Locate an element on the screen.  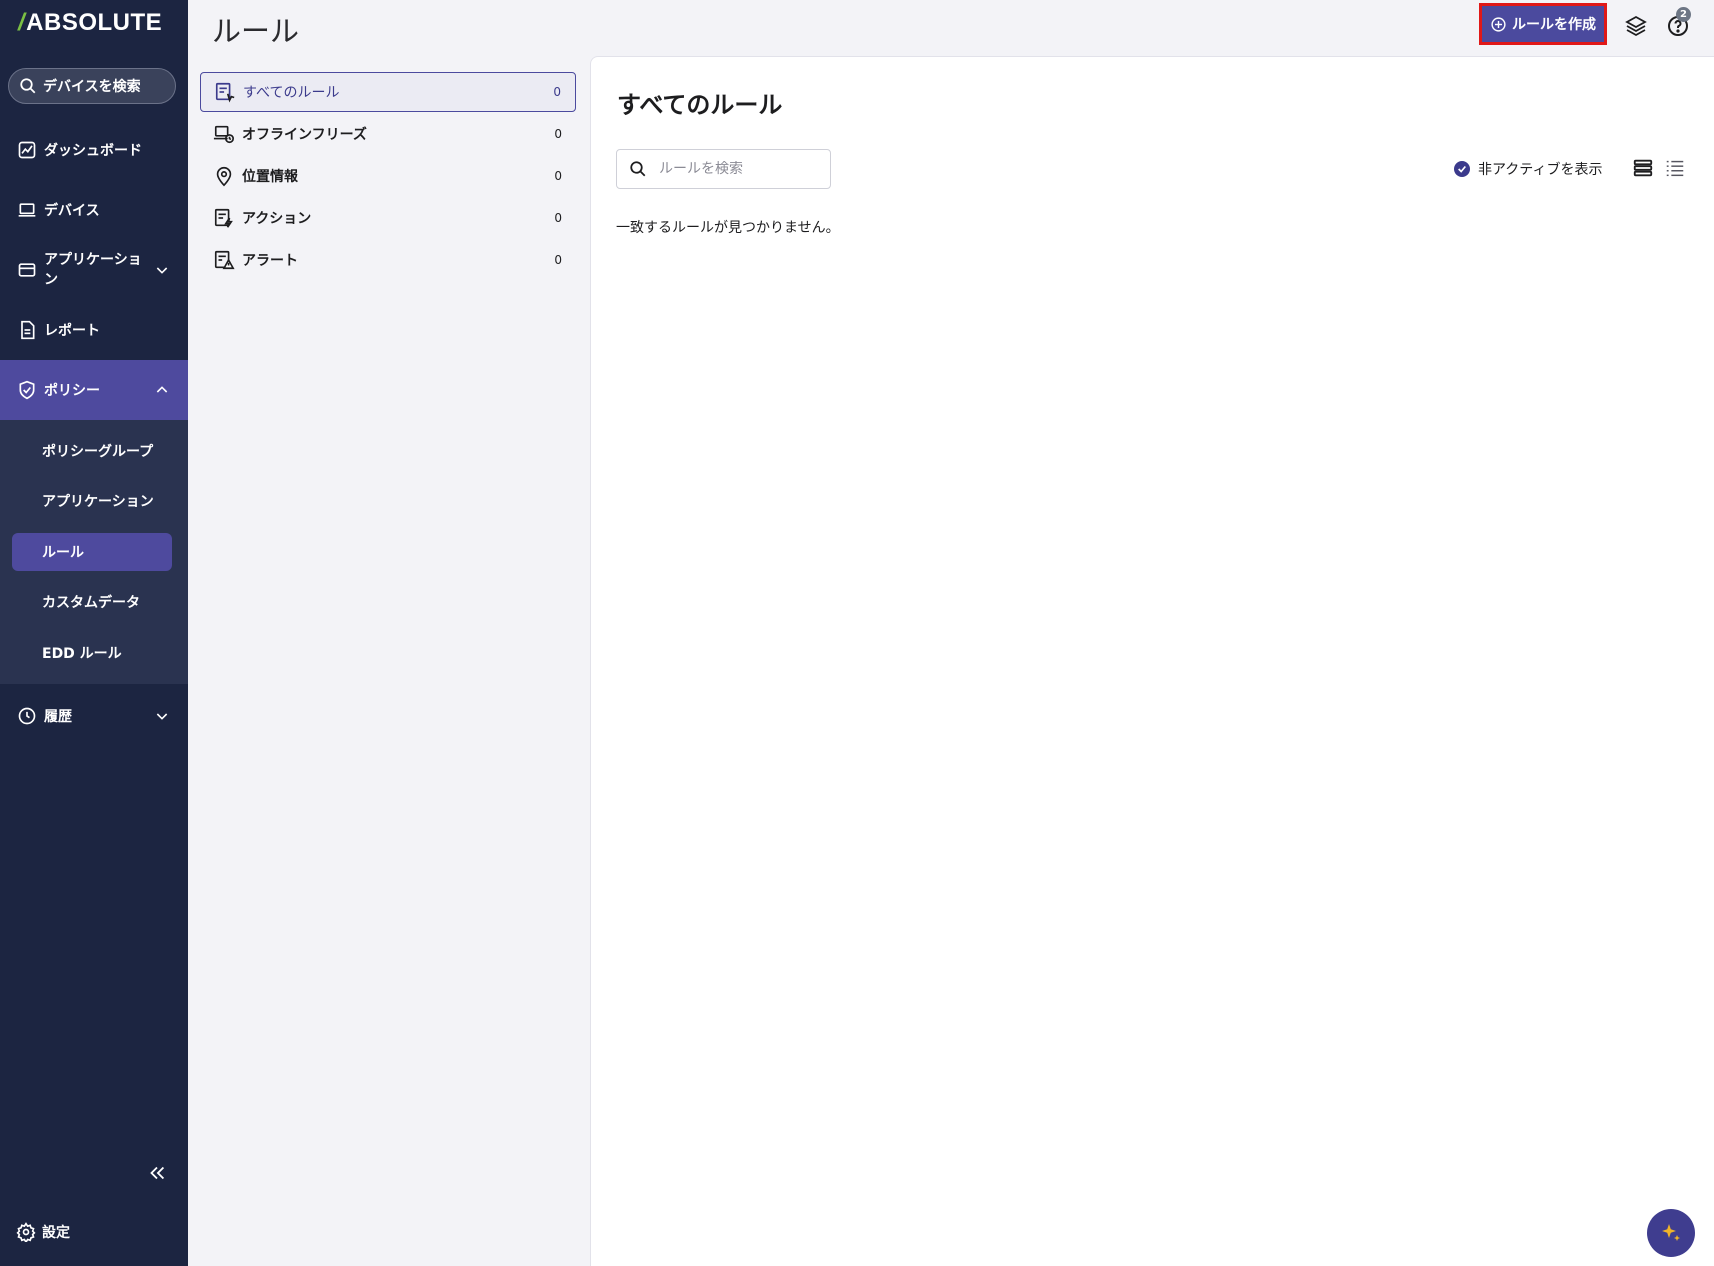
logo: / ABSOLUTE is located at coordinates (90, 22).